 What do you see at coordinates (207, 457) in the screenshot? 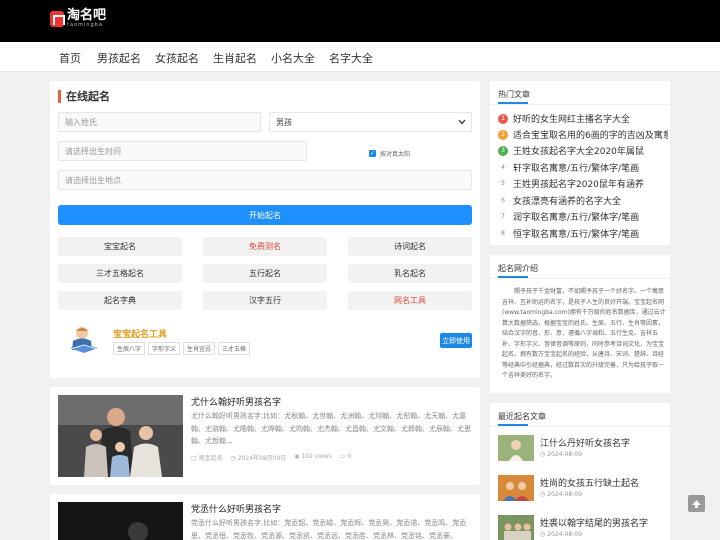
I see `article-category: ▢ 男宝起名` at bounding box center [207, 457].